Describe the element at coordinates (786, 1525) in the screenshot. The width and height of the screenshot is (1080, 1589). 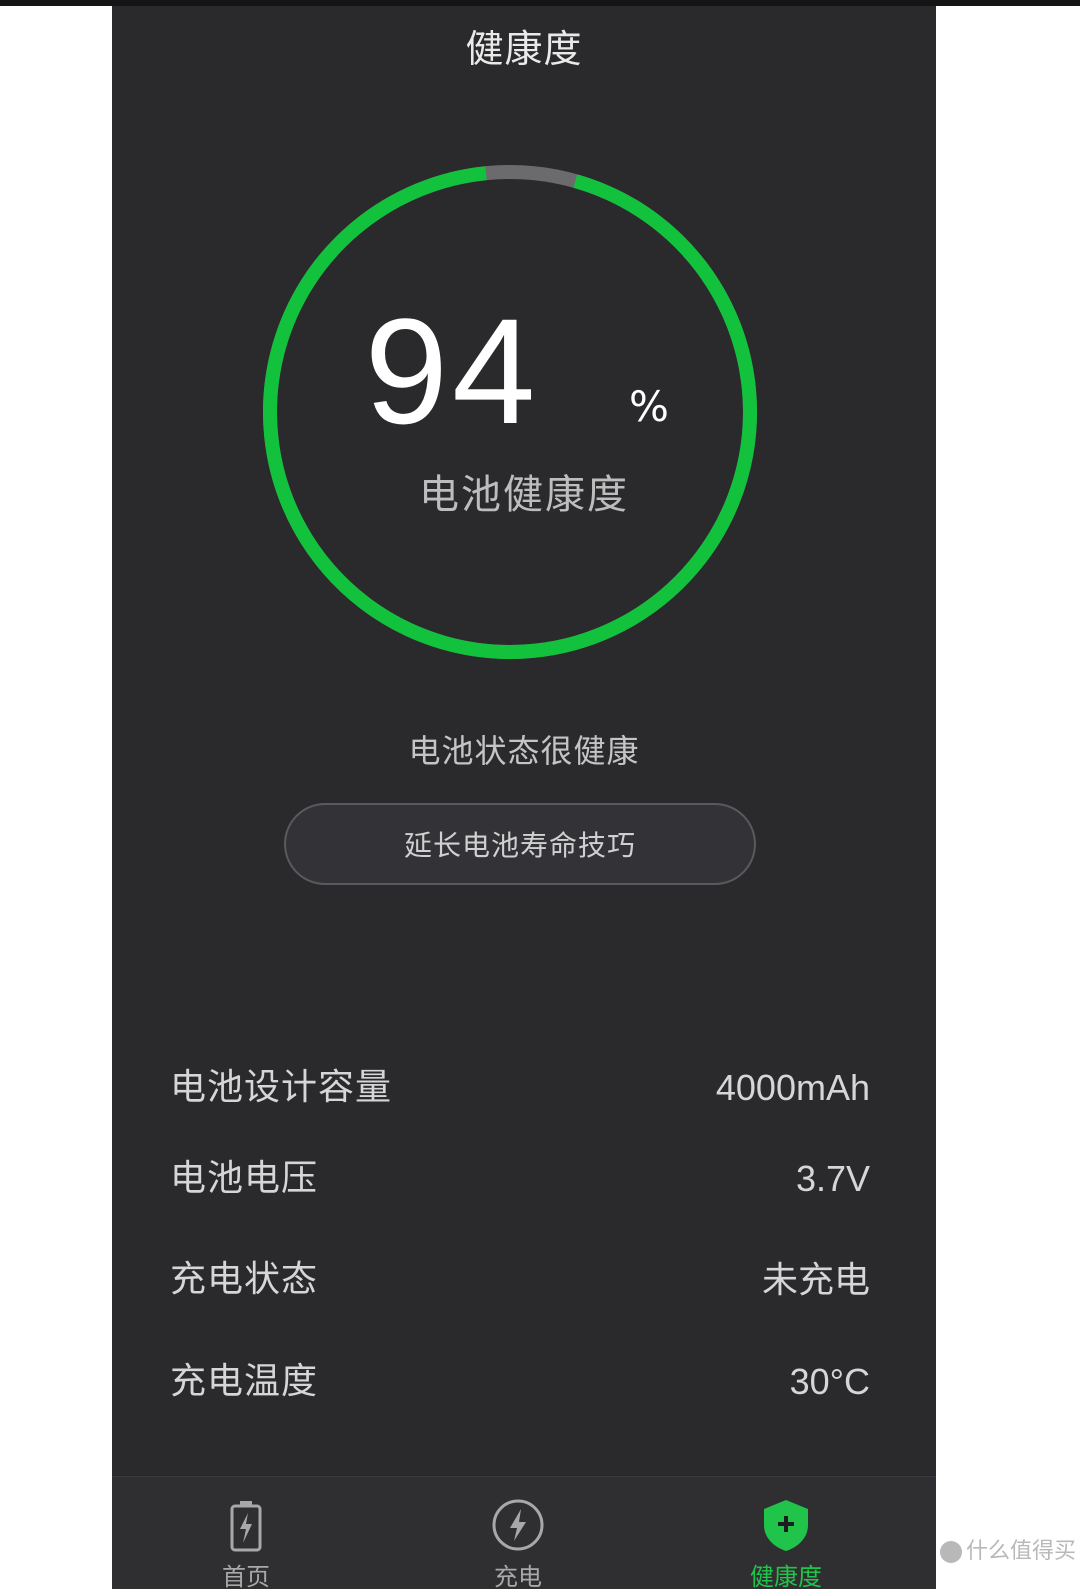
I see `shield-plus-icon` at that location.